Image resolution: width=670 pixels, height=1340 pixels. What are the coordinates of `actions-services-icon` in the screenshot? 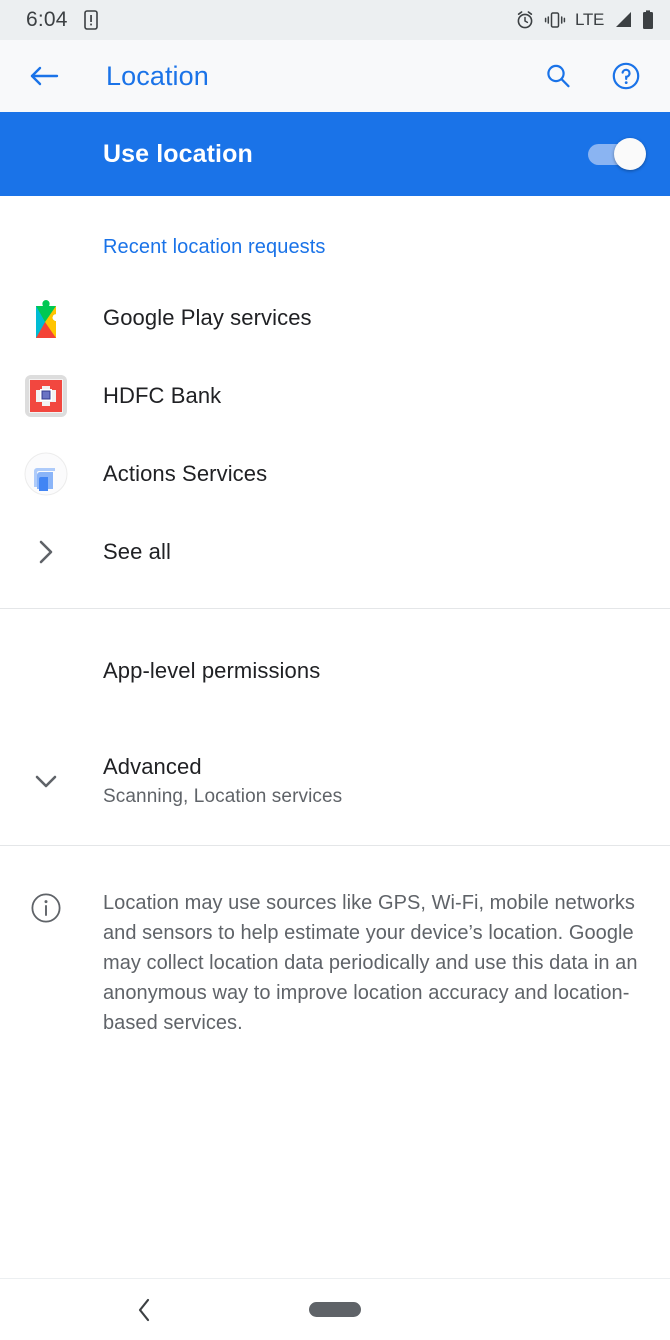 It's located at (45, 474).